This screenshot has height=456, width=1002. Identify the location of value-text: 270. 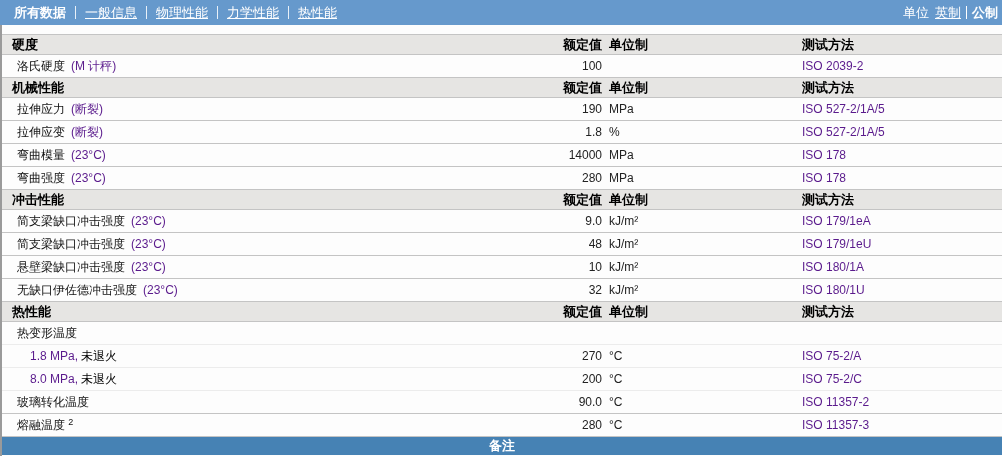
(591, 356).